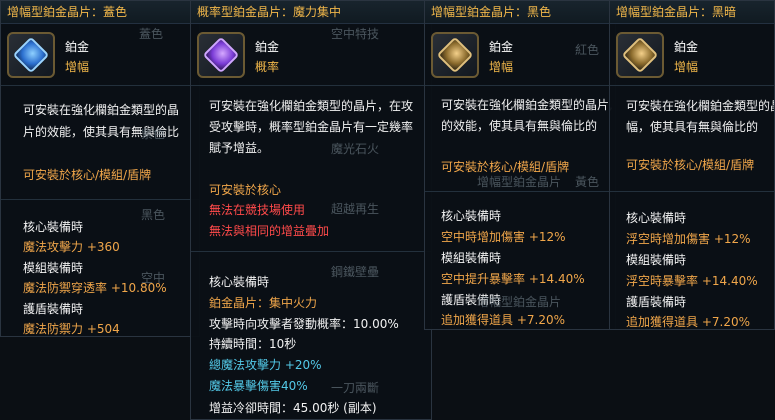 The width and height of the screenshot is (775, 420). I want to click on bg-ghost-text: 超越再生, so click(355, 209).